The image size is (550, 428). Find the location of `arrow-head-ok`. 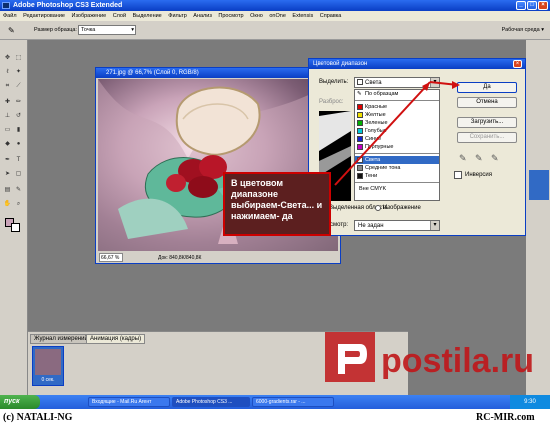

arrow-head-ok is located at coordinates (456, 85).